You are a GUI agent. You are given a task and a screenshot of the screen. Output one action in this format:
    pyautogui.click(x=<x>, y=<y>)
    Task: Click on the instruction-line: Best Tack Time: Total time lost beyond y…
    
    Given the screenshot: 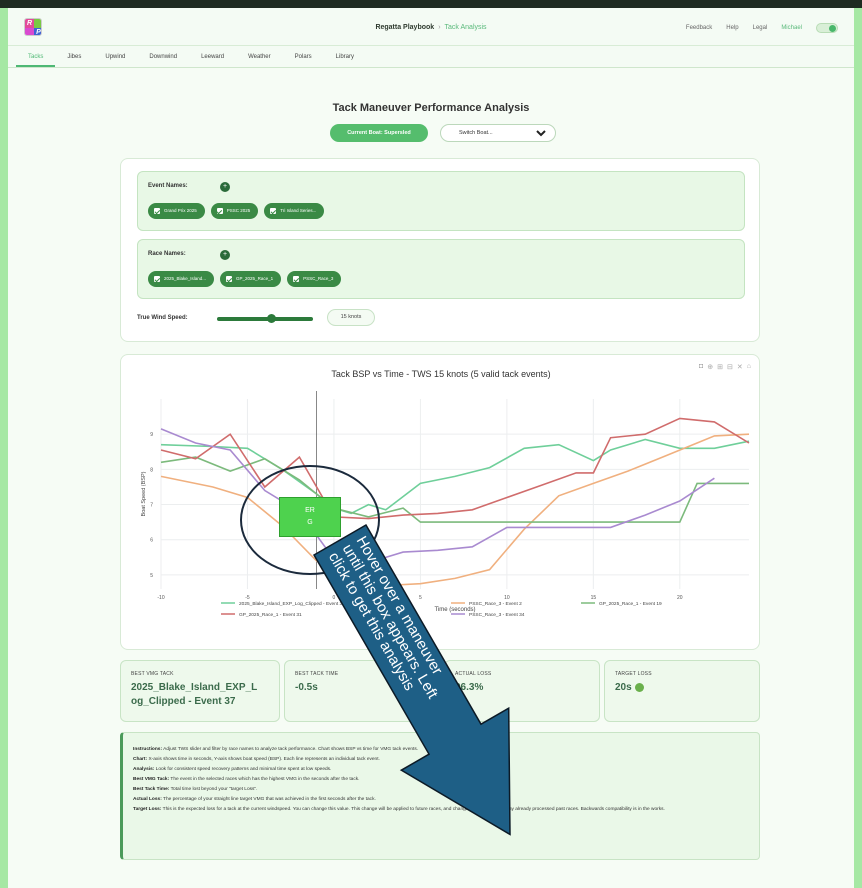 What is the action you would take?
    pyautogui.click(x=442, y=790)
    